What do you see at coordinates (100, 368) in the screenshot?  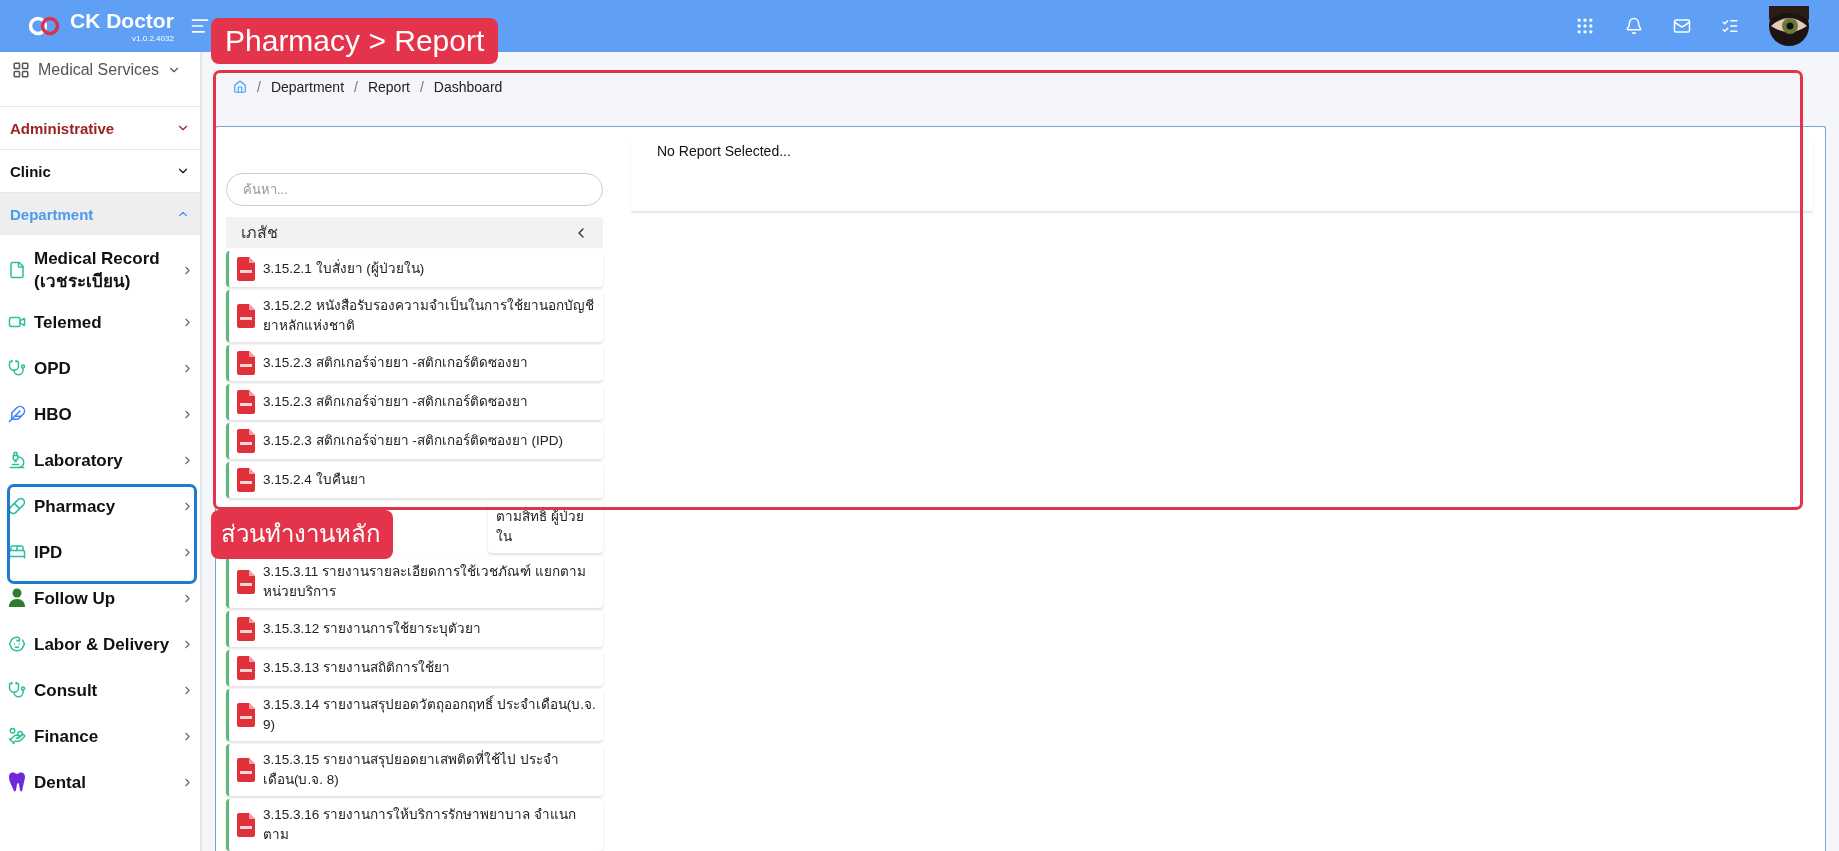 I see `menu-item: OPD` at bounding box center [100, 368].